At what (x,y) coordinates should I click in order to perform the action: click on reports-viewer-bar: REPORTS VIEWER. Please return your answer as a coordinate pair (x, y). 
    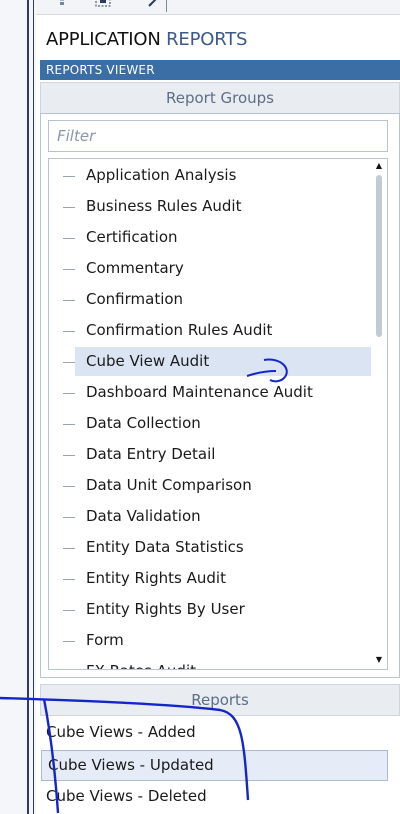
    Looking at the image, I should click on (220, 70).